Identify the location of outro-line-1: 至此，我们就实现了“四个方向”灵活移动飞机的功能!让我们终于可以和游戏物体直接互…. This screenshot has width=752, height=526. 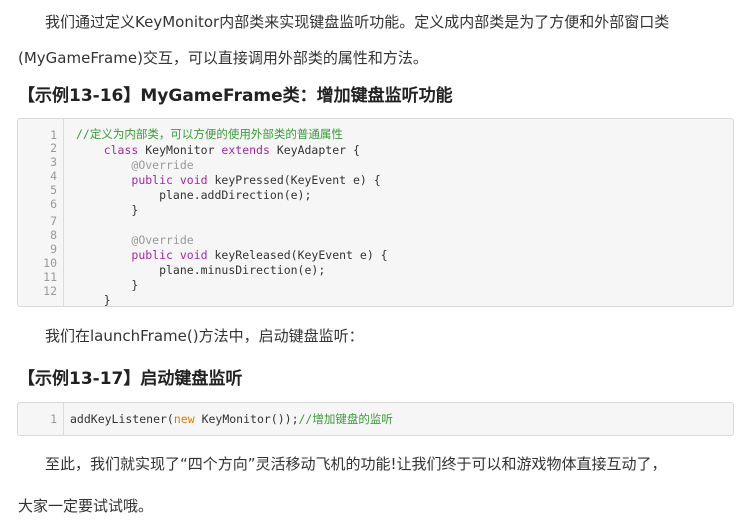
(356, 464).